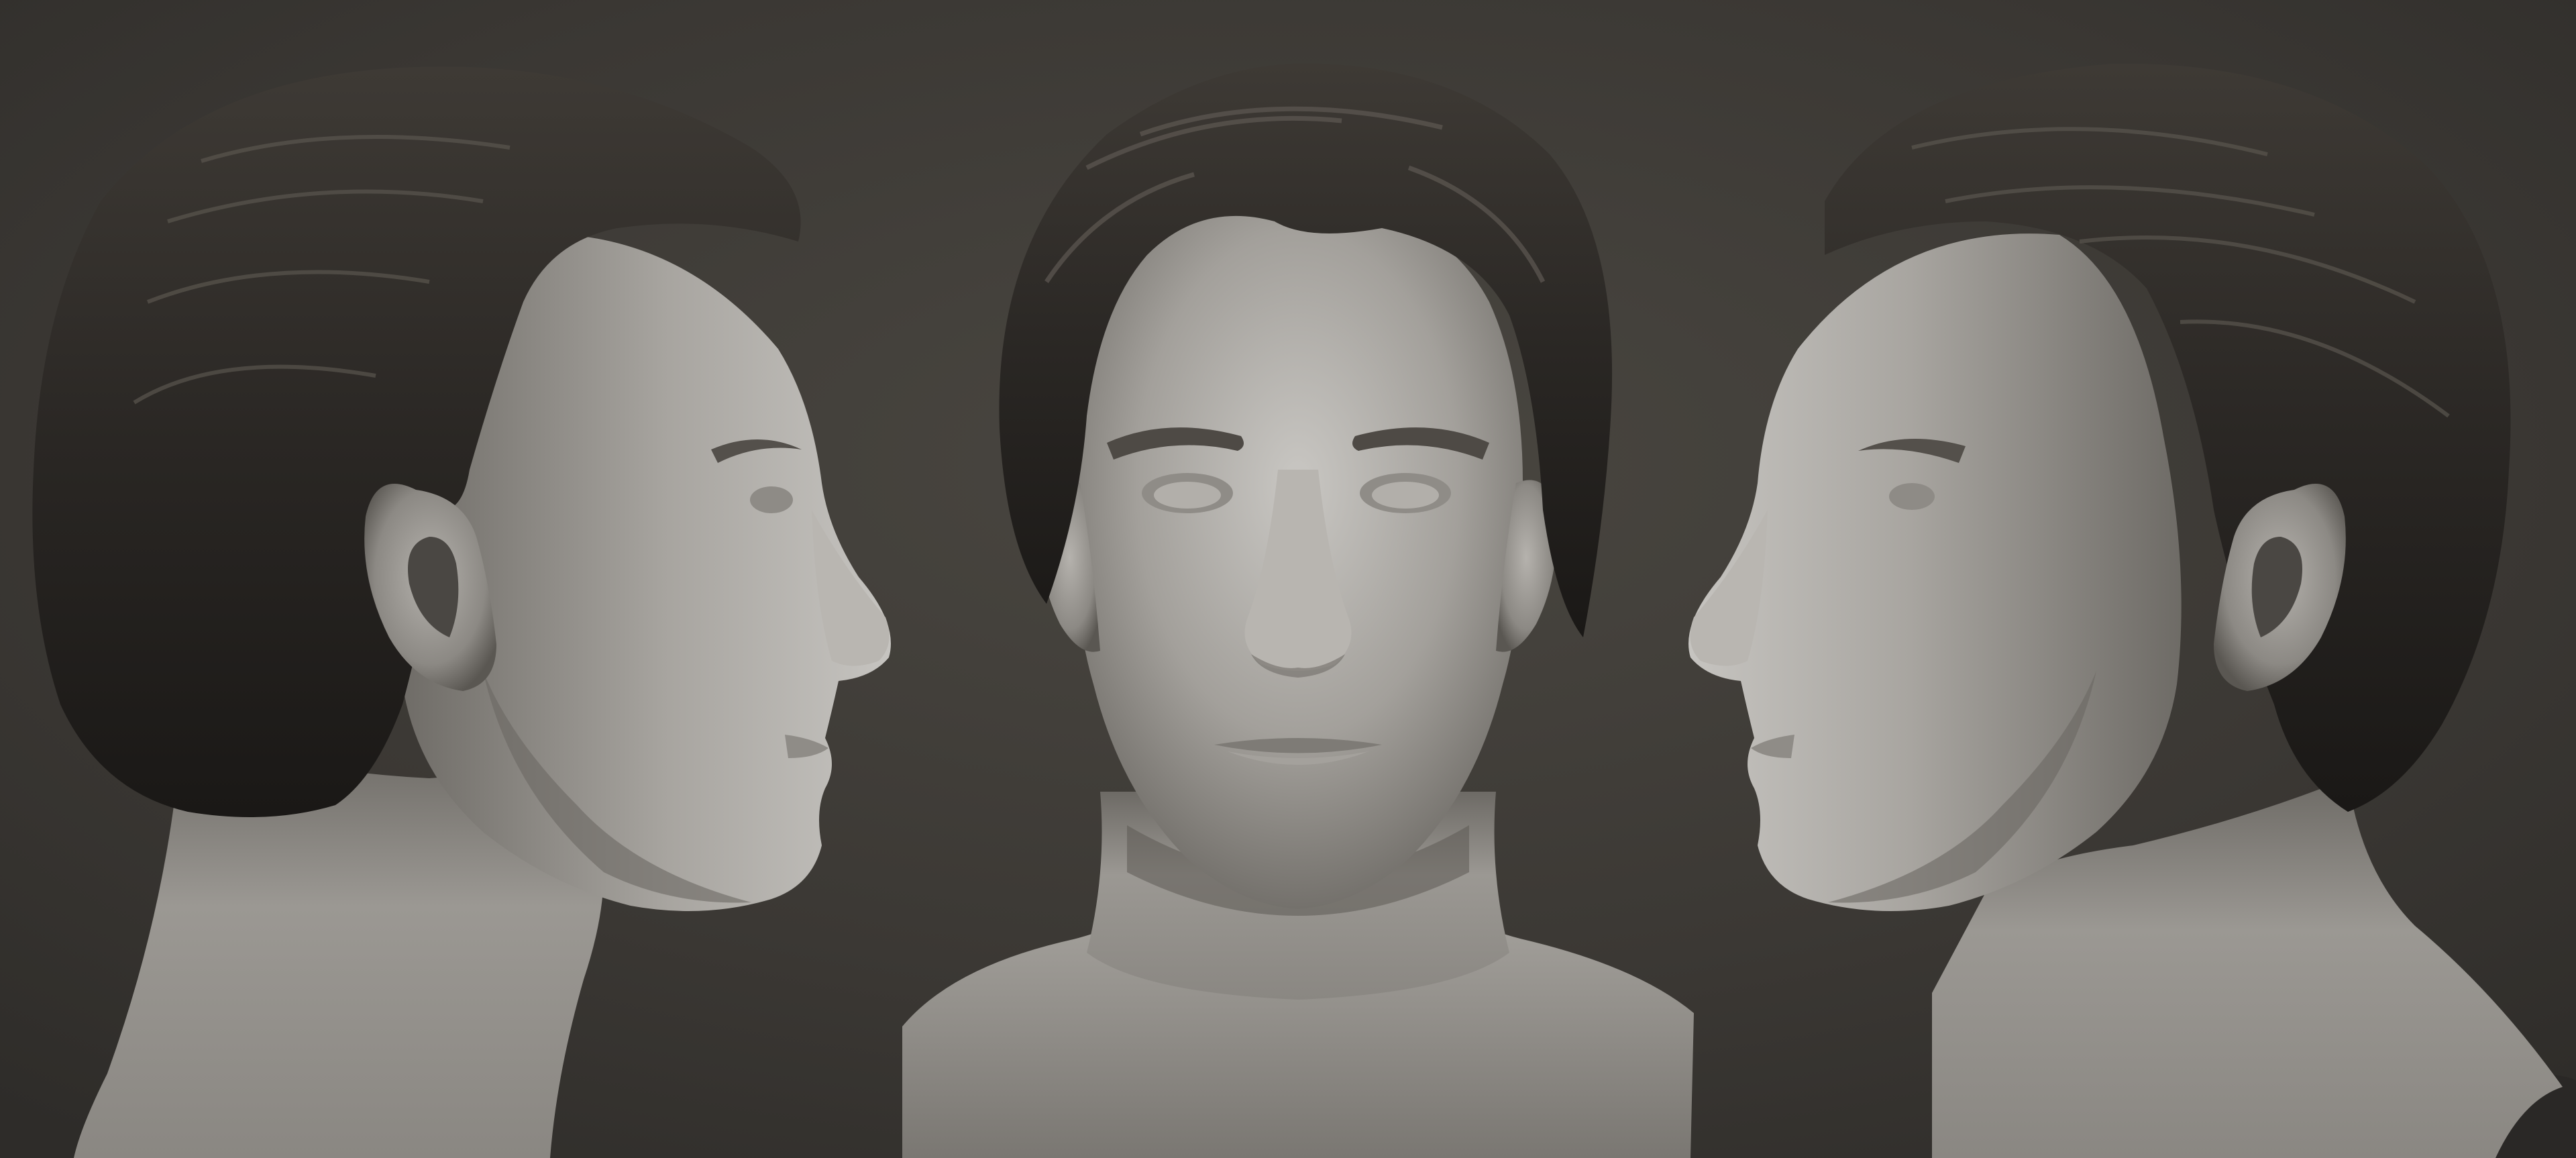 This screenshot has width=2576, height=1158. Describe the element at coordinates (771, 500) in the screenshot. I see `eye-left-view` at that location.